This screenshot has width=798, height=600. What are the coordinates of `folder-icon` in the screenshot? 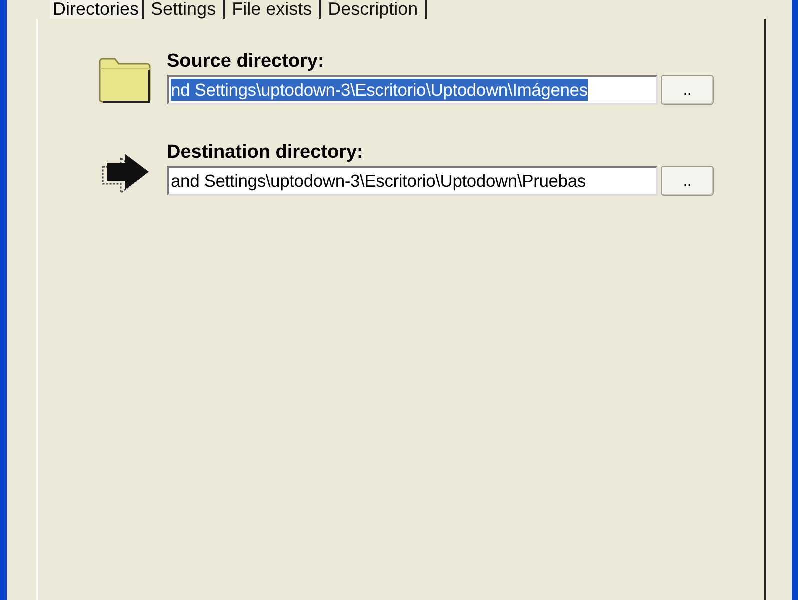 It's located at (124, 80).